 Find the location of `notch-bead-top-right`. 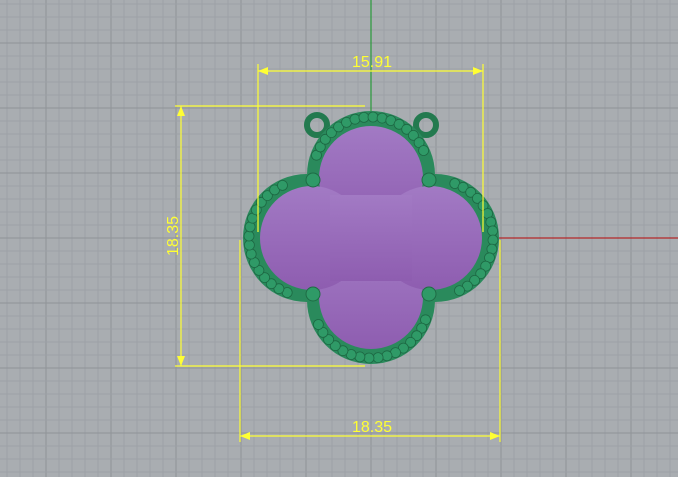

notch-bead-top-right is located at coordinates (429, 180).